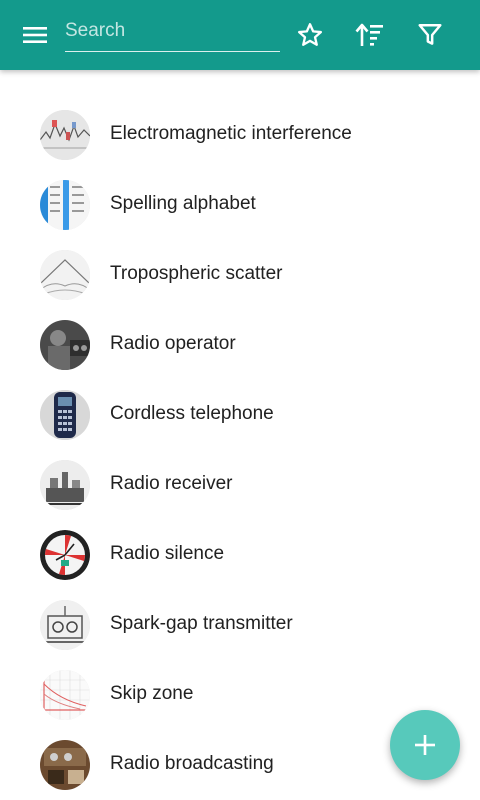  I want to click on list-item: Tropospheric scatter, so click(240, 275).